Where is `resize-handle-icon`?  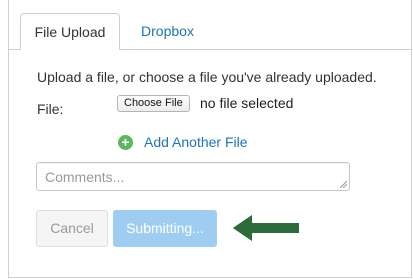
resize-handle-icon is located at coordinates (343, 184).